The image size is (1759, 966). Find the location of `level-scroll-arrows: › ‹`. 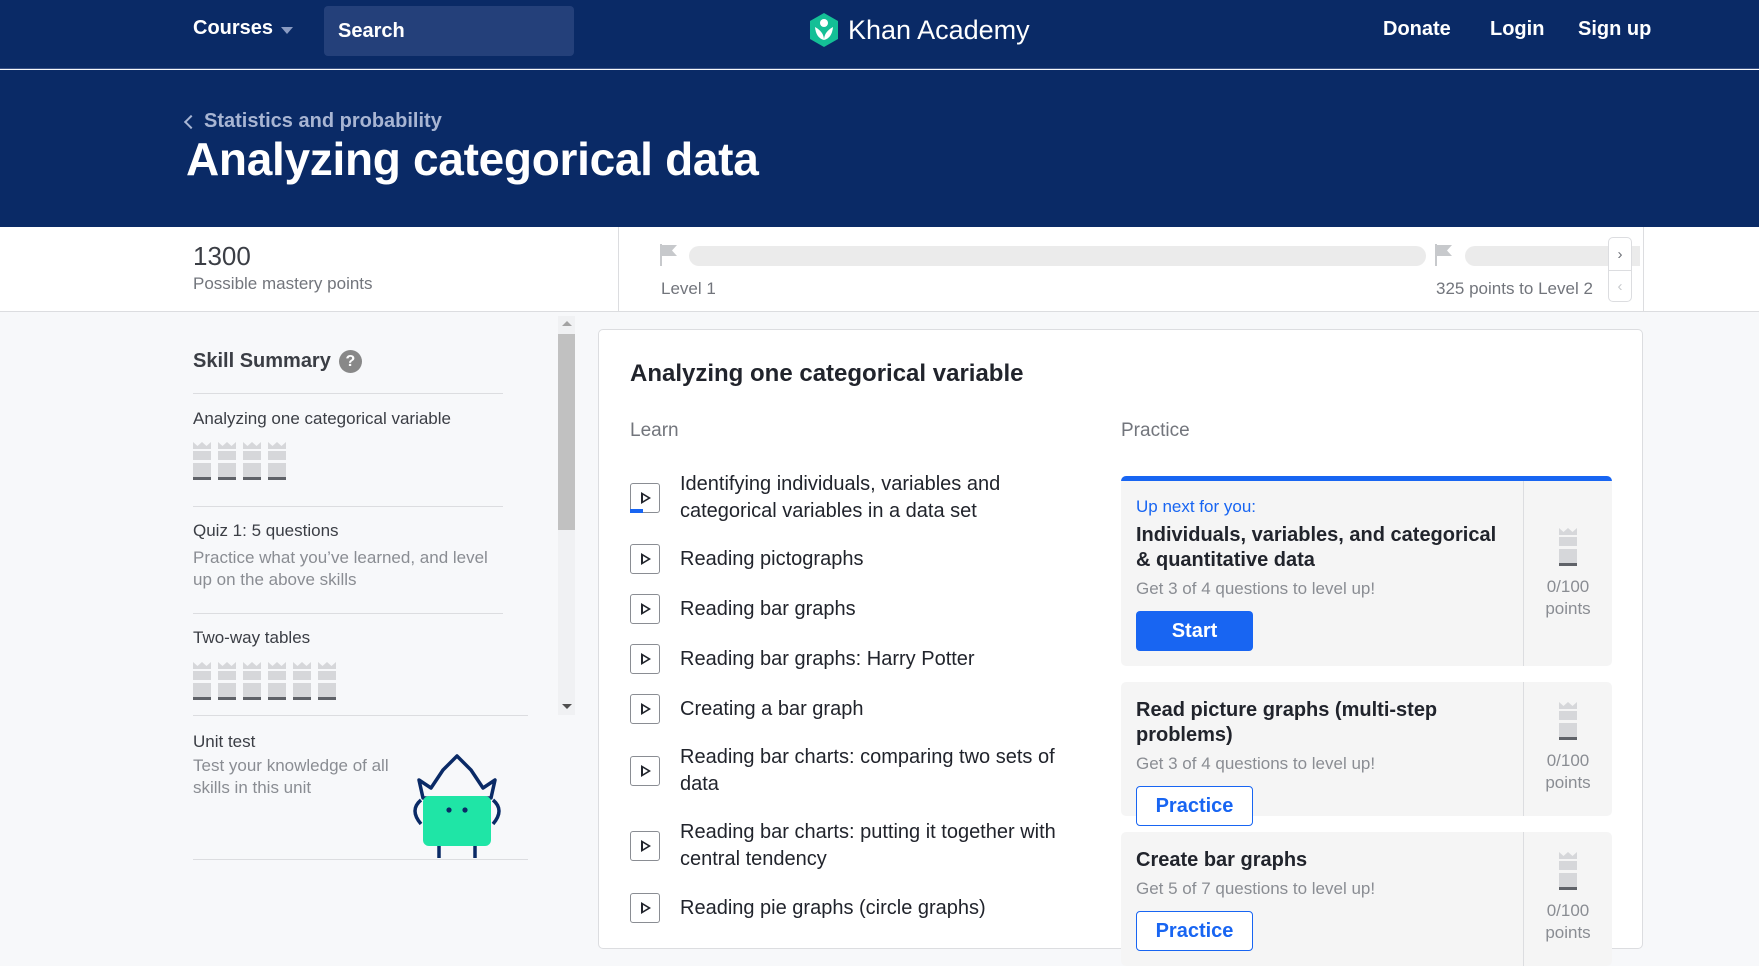

level-scroll-arrows: › ‹ is located at coordinates (1620, 269).